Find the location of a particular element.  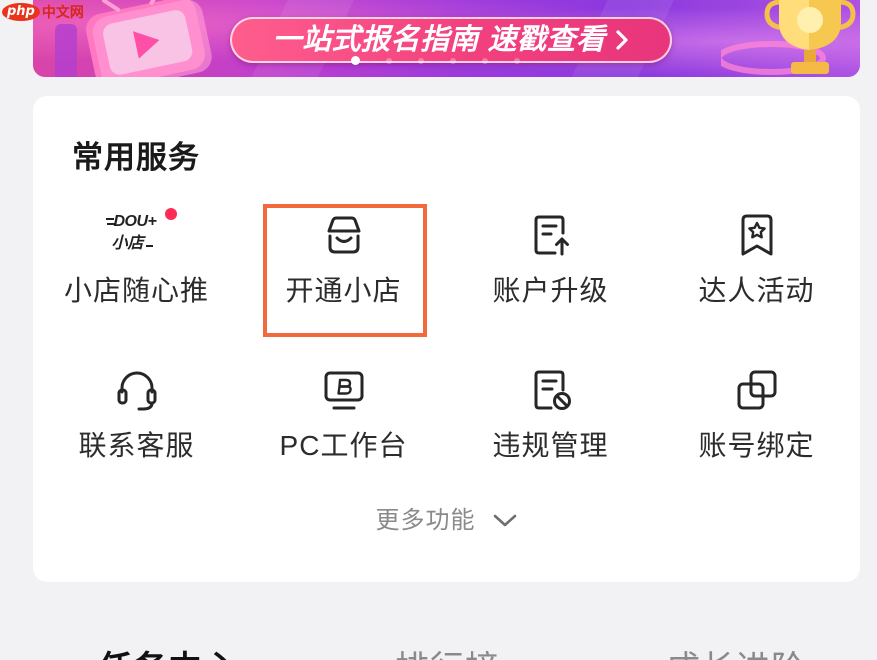

trophy-icon is located at coordinates (788, 37).